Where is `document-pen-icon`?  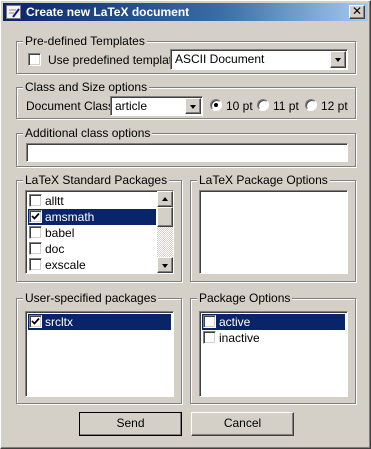
document-pen-icon is located at coordinates (13, 12).